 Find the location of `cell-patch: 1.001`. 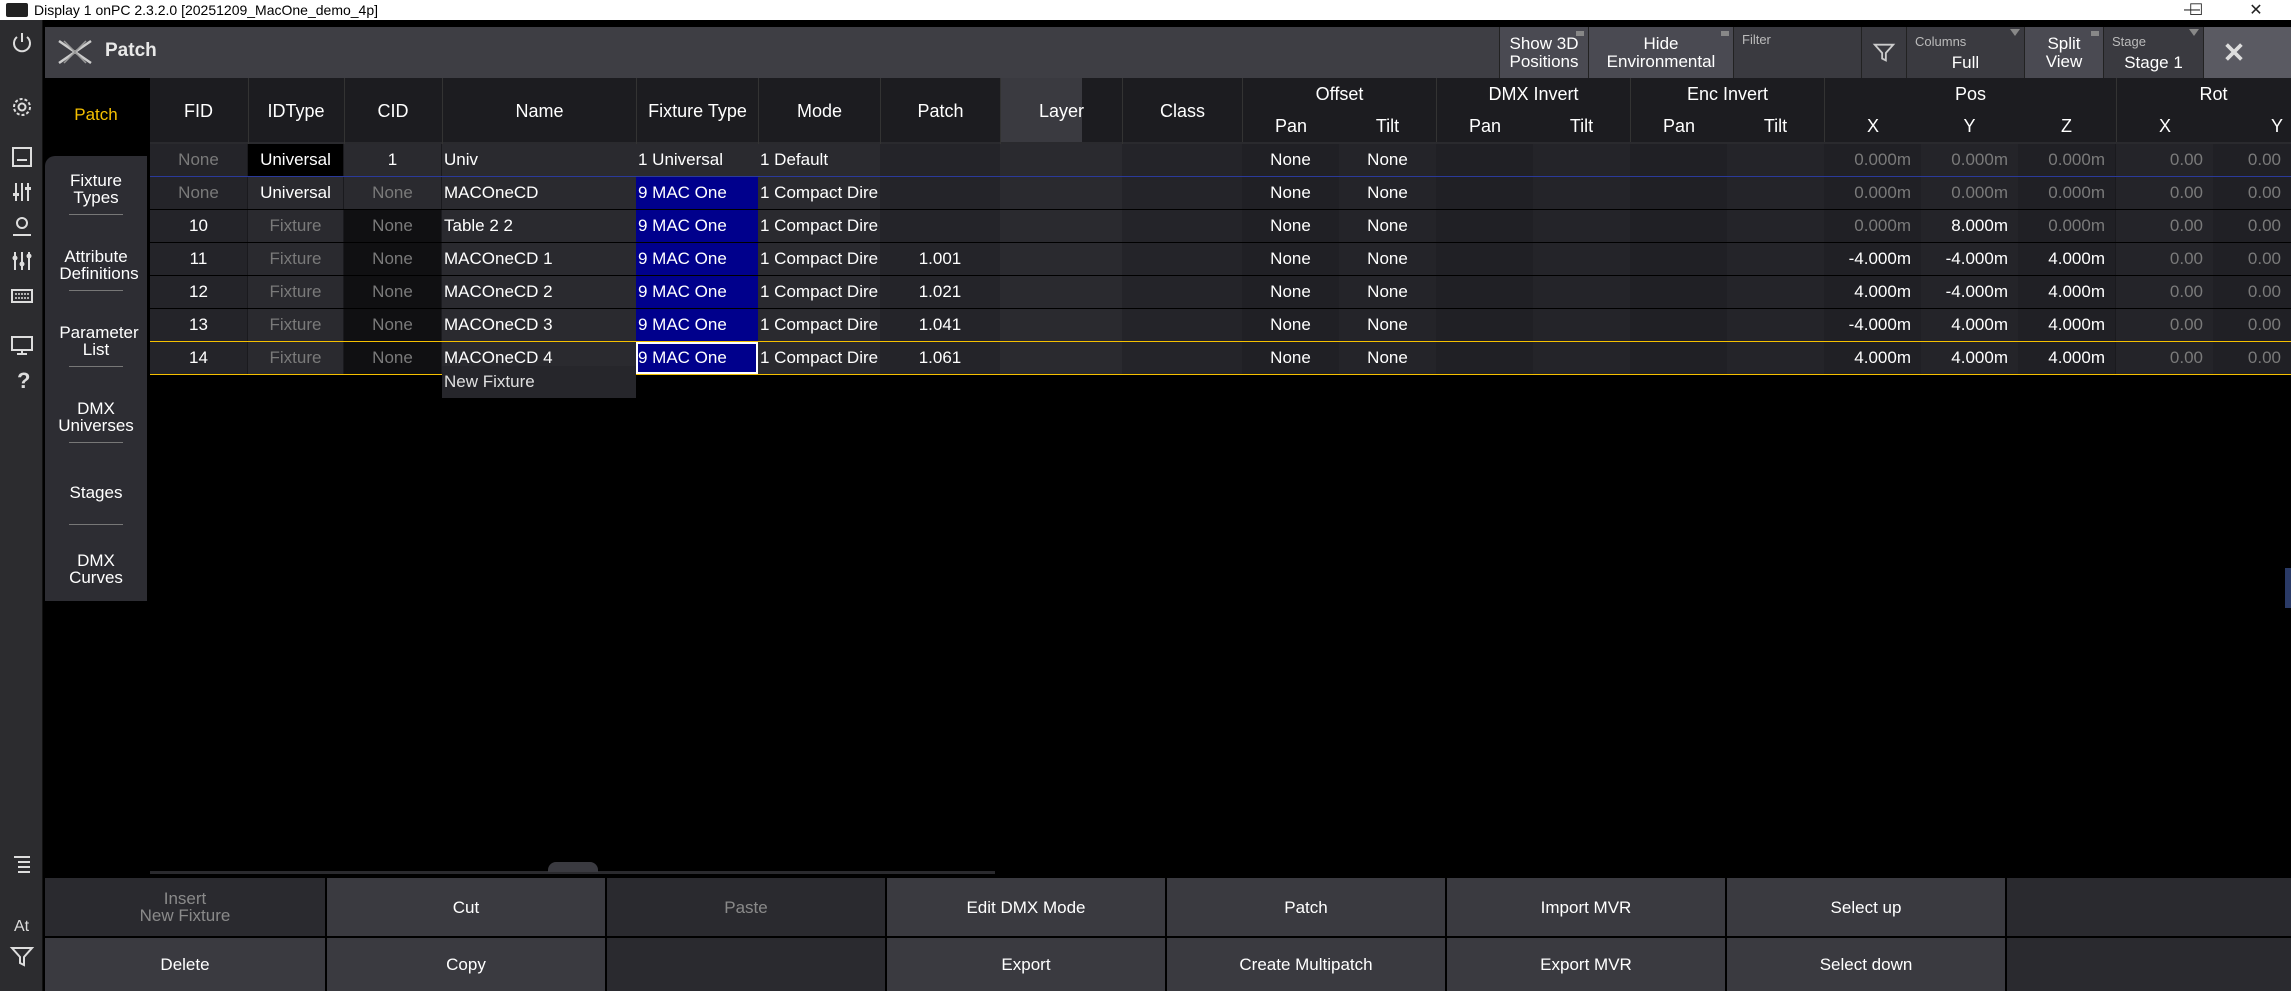

cell-patch: 1.001 is located at coordinates (940, 259).